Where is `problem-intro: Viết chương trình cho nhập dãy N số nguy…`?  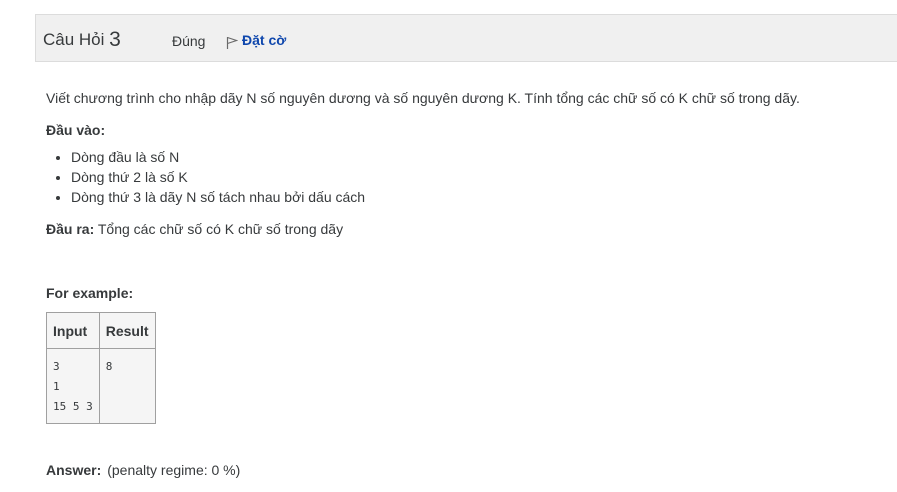
problem-intro: Viết chương trình cho nhập dãy N số nguy… is located at coordinates (423, 98).